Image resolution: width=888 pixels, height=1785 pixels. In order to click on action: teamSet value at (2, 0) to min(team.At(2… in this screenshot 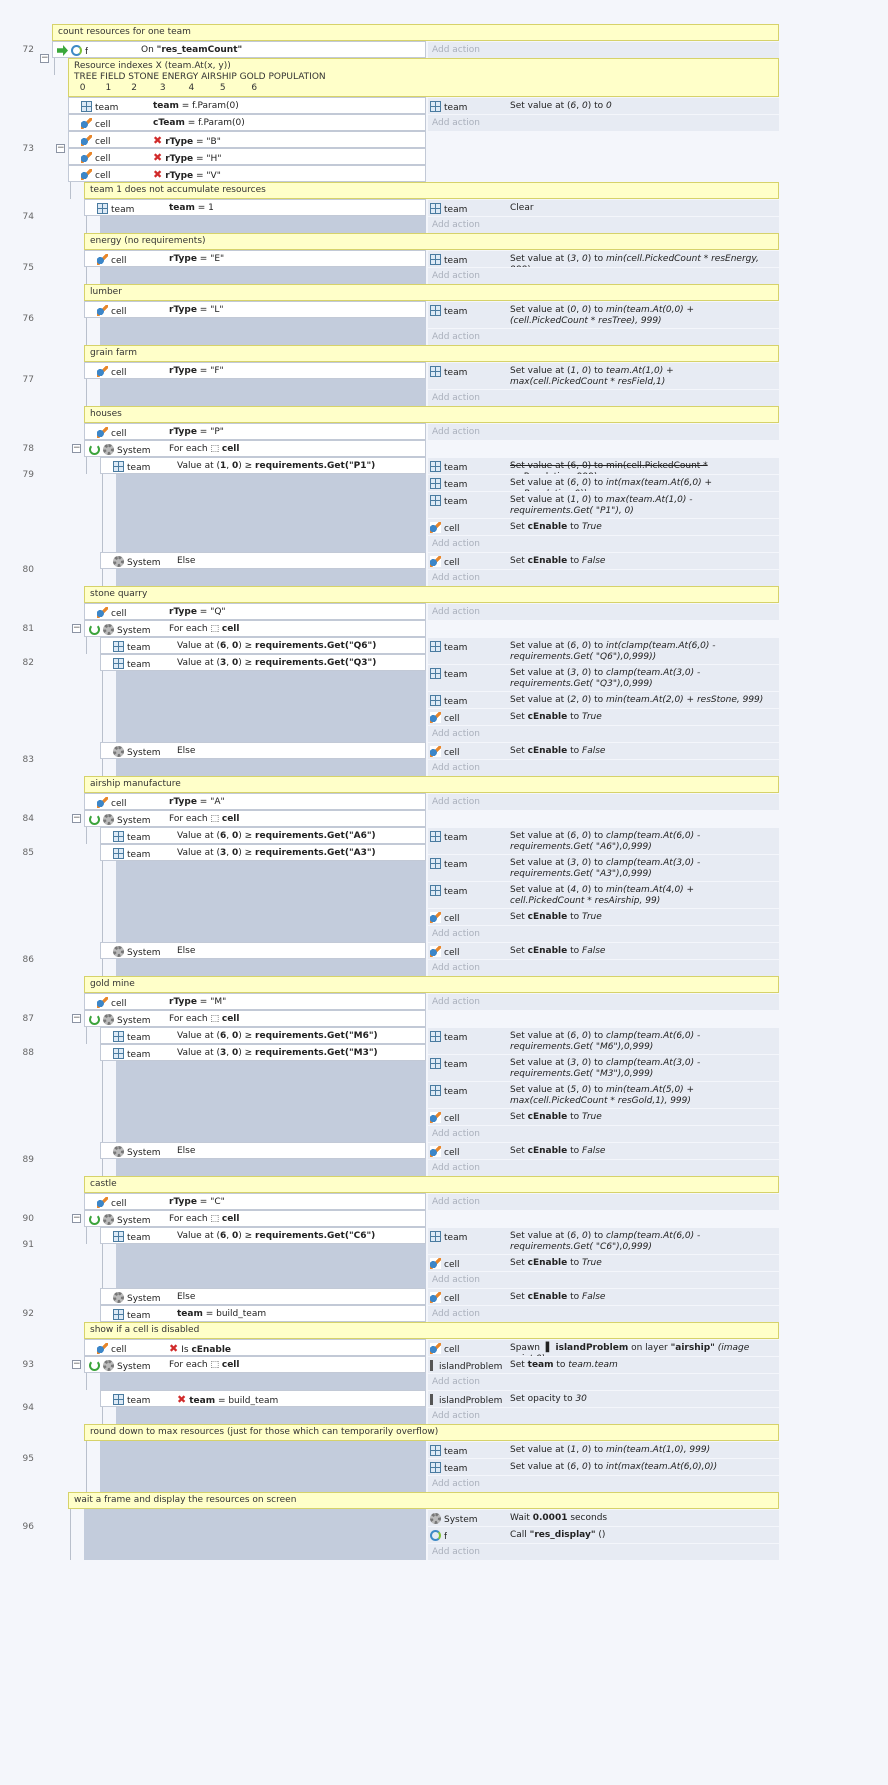, I will do `click(603, 699)`.